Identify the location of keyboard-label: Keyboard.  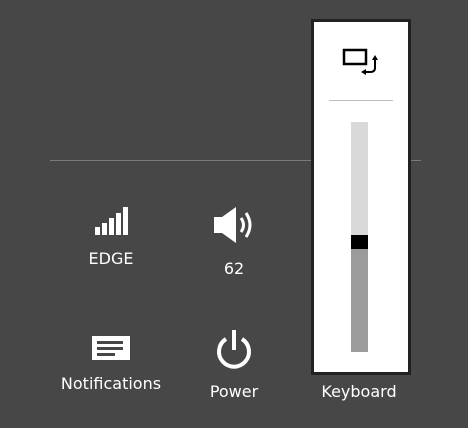
(359, 391).